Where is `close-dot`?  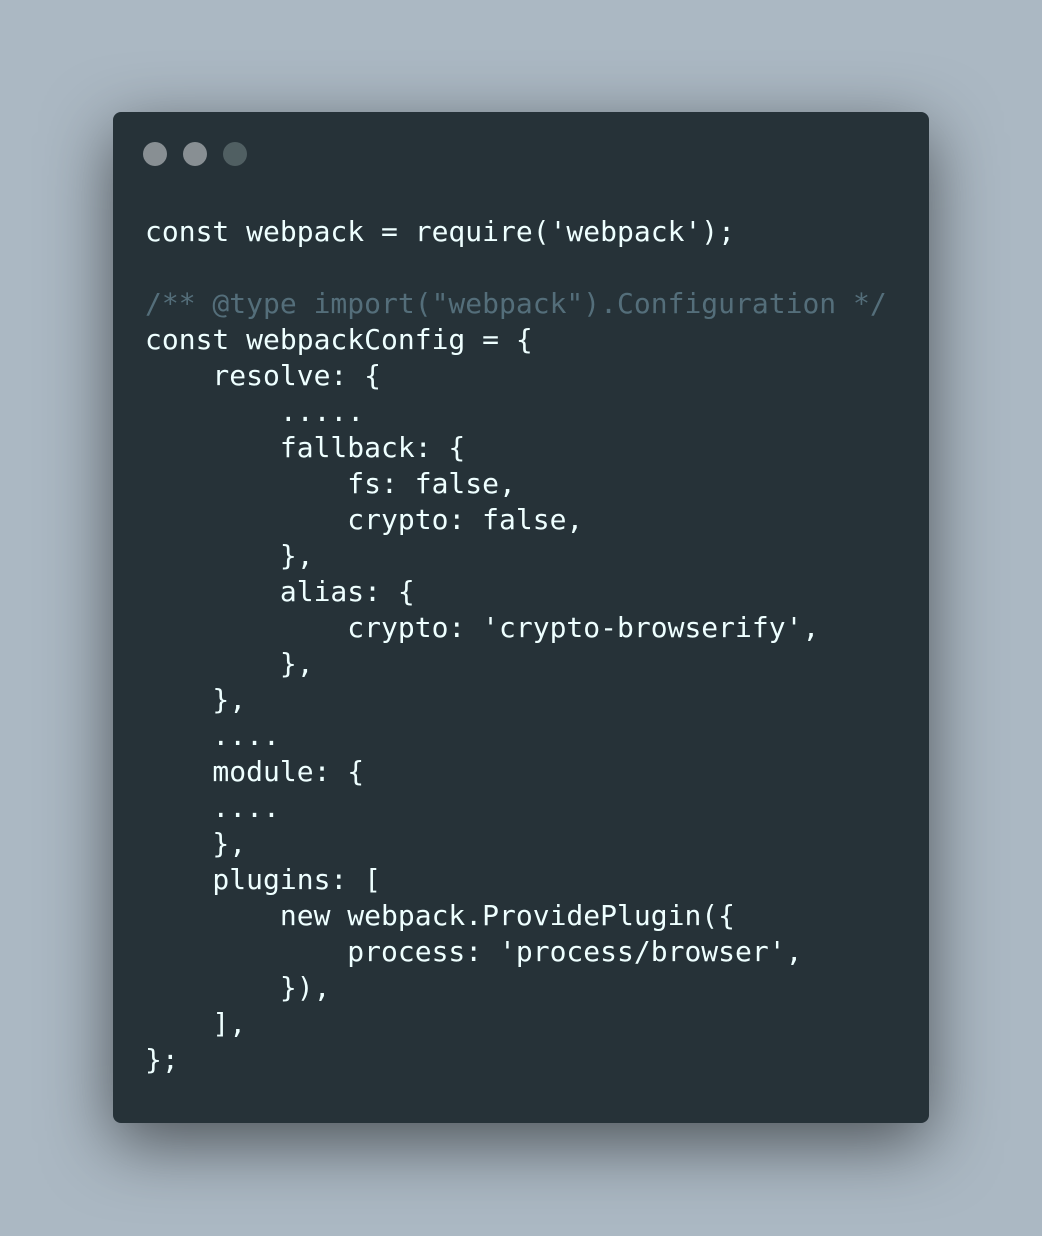 close-dot is located at coordinates (155, 154).